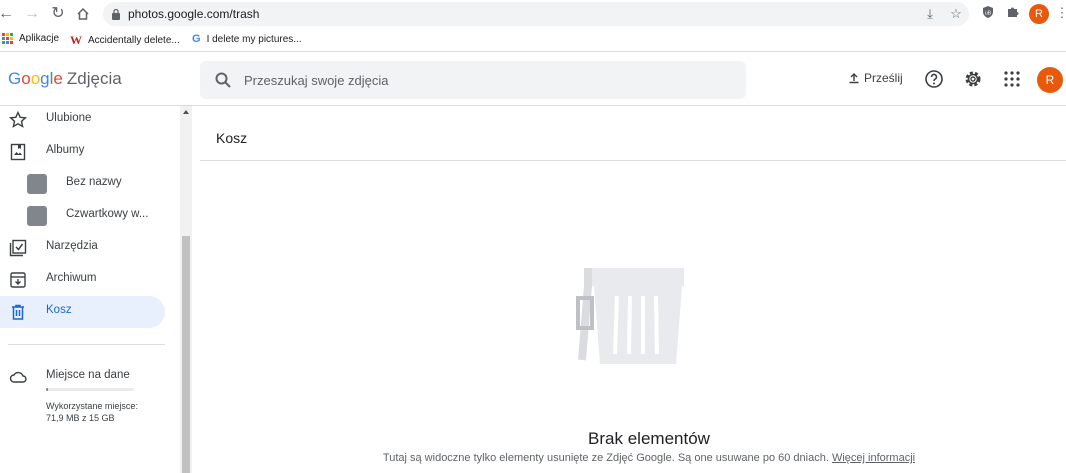 The image size is (1066, 473). What do you see at coordinates (71, 278) in the screenshot?
I see `sidebar-item-label: Archiwum` at bounding box center [71, 278].